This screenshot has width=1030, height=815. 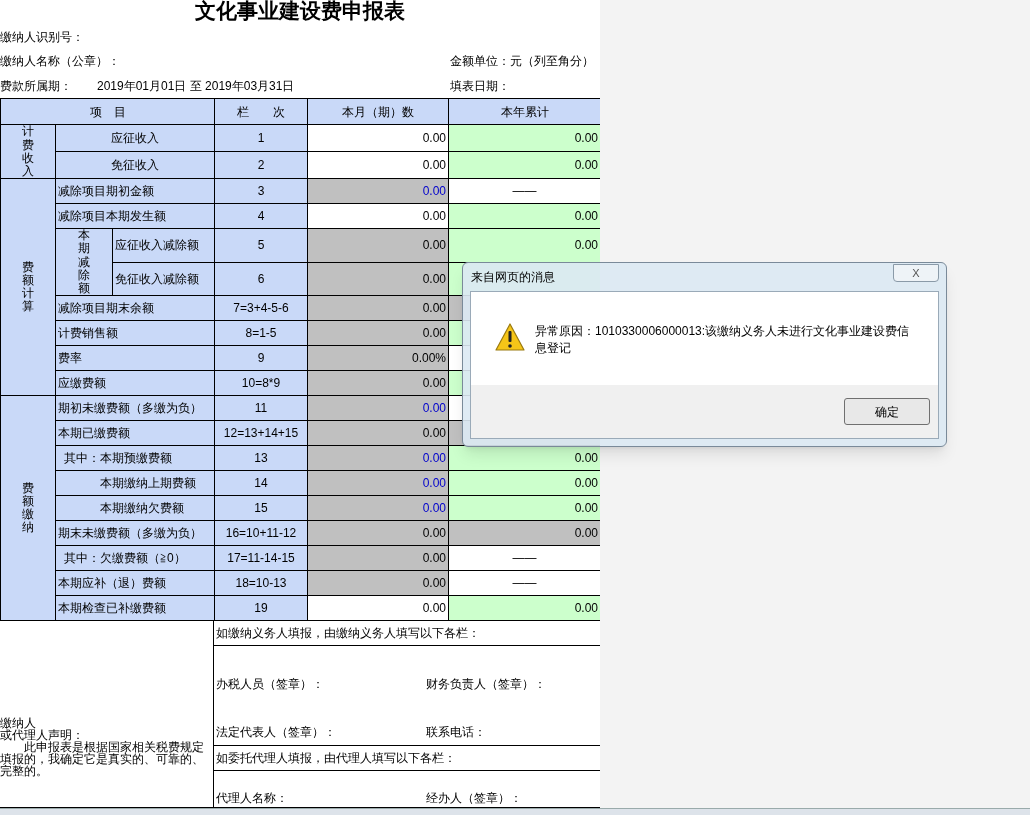 What do you see at coordinates (474, 798) in the screenshot?
I see `signature-label: 经办人（签章）：` at bounding box center [474, 798].